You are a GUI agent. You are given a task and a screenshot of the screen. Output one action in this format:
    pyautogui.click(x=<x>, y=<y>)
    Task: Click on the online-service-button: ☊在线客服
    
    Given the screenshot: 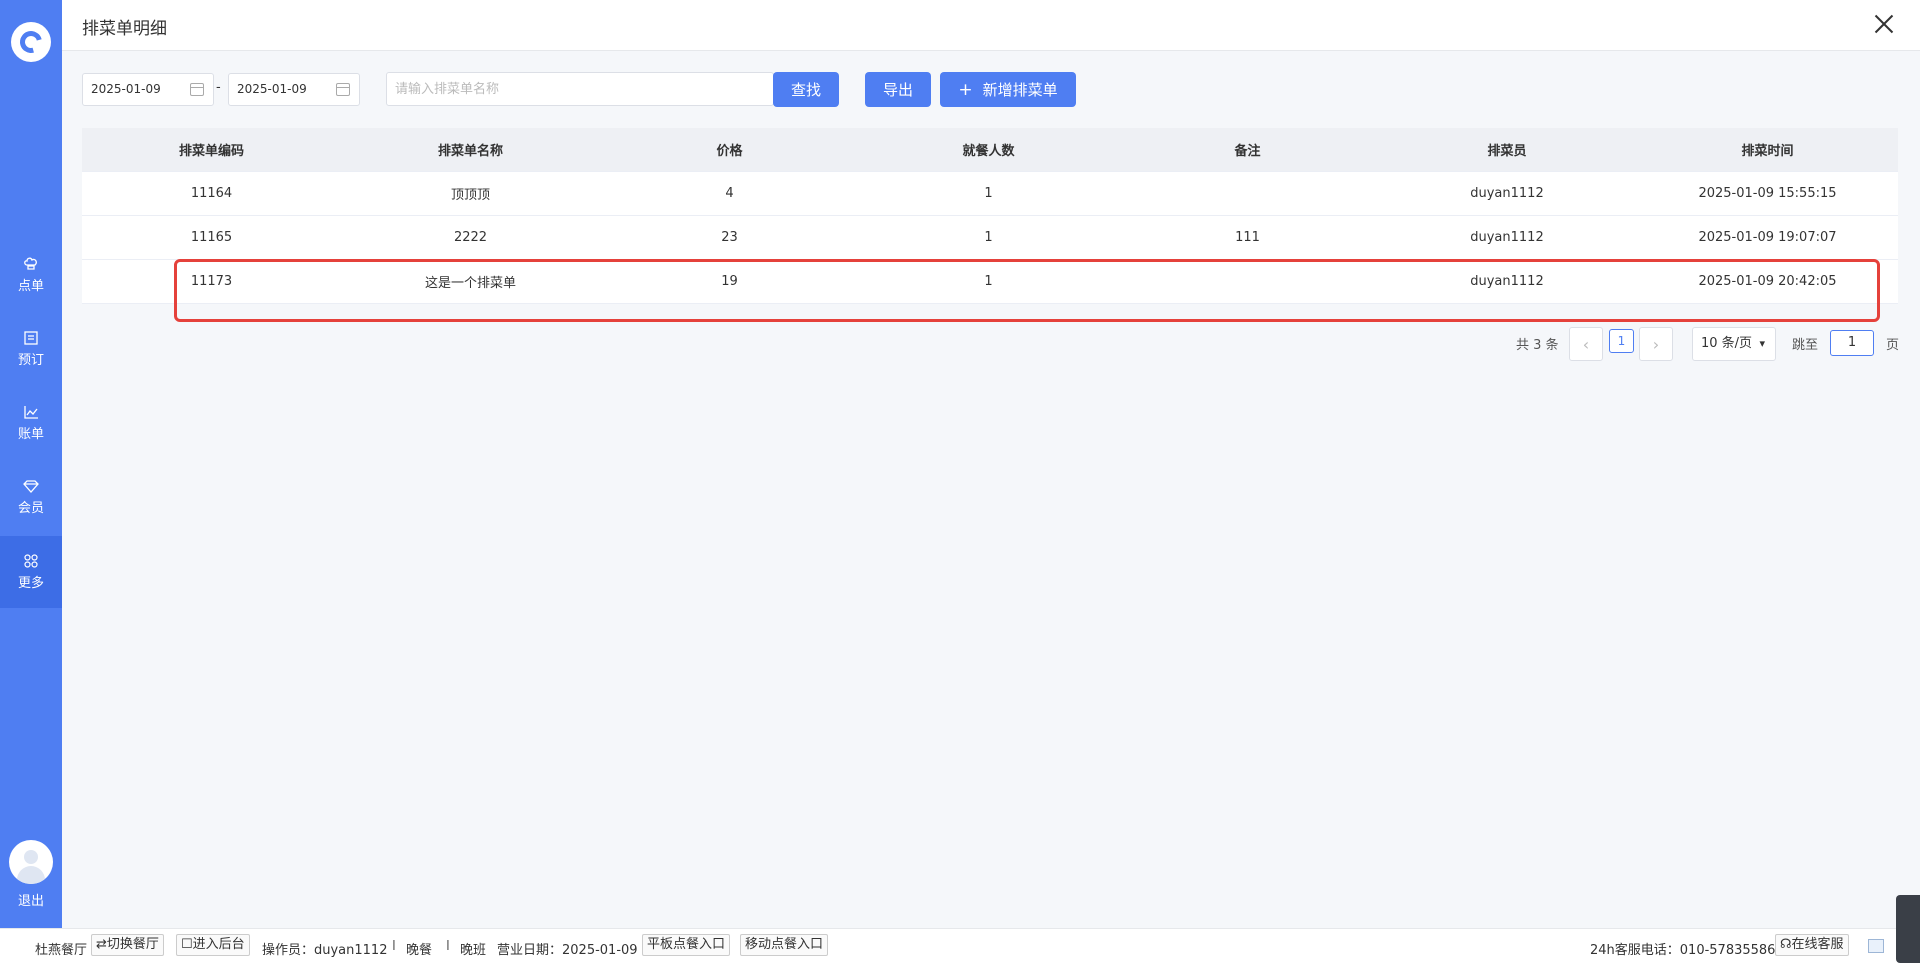 What is the action you would take?
    pyautogui.click(x=1812, y=945)
    